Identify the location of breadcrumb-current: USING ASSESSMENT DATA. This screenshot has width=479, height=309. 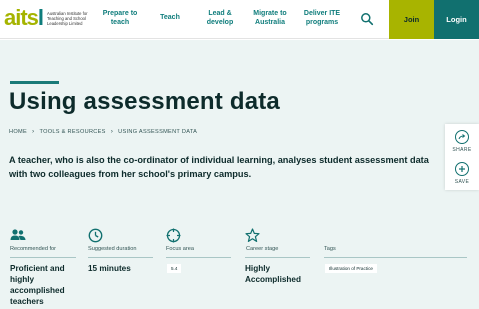
(158, 131).